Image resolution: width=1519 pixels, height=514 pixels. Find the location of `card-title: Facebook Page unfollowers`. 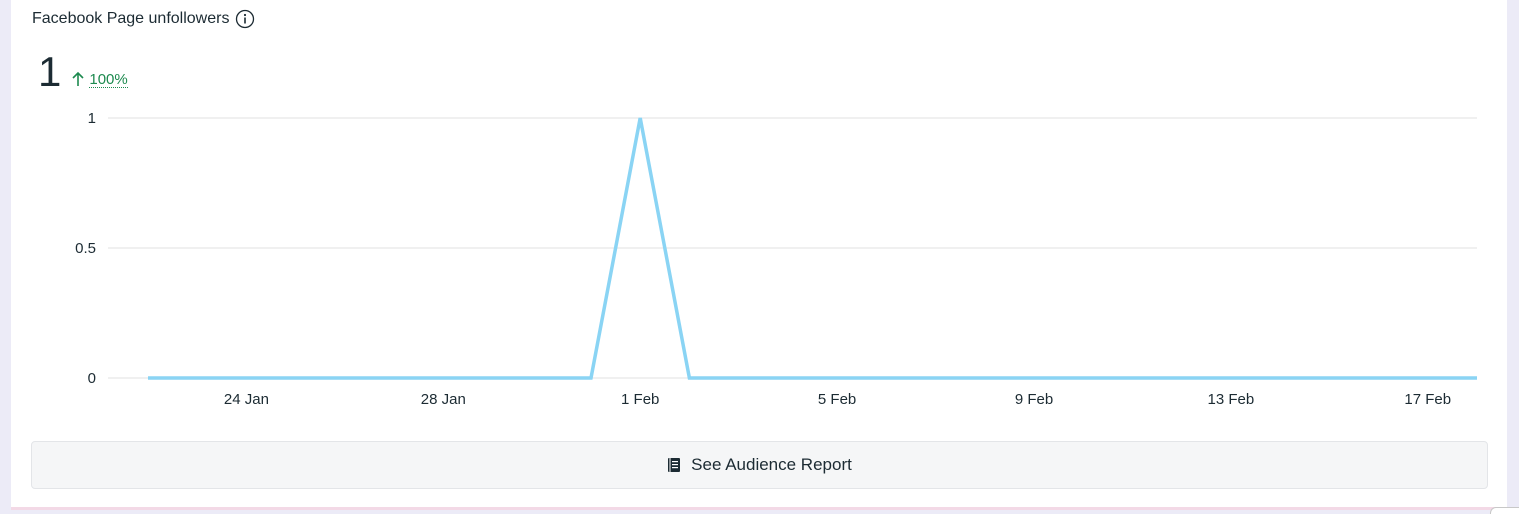

card-title: Facebook Page unfollowers is located at coordinates (131, 18).